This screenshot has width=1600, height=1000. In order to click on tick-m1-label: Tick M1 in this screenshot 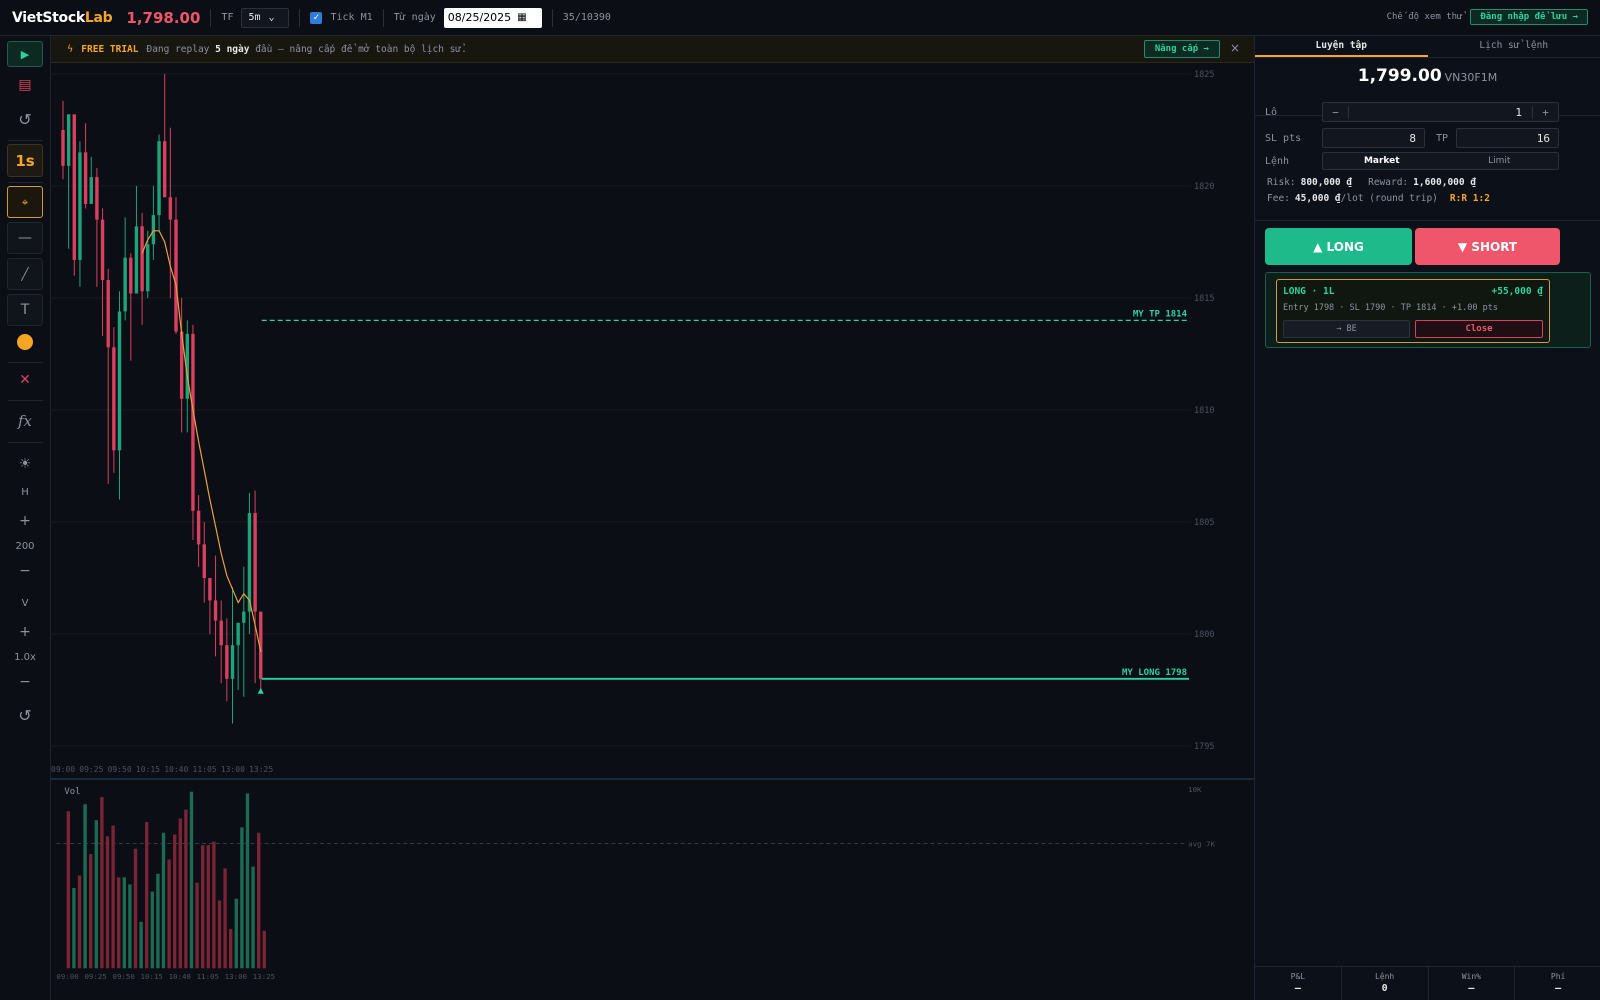, I will do `click(351, 17)`.